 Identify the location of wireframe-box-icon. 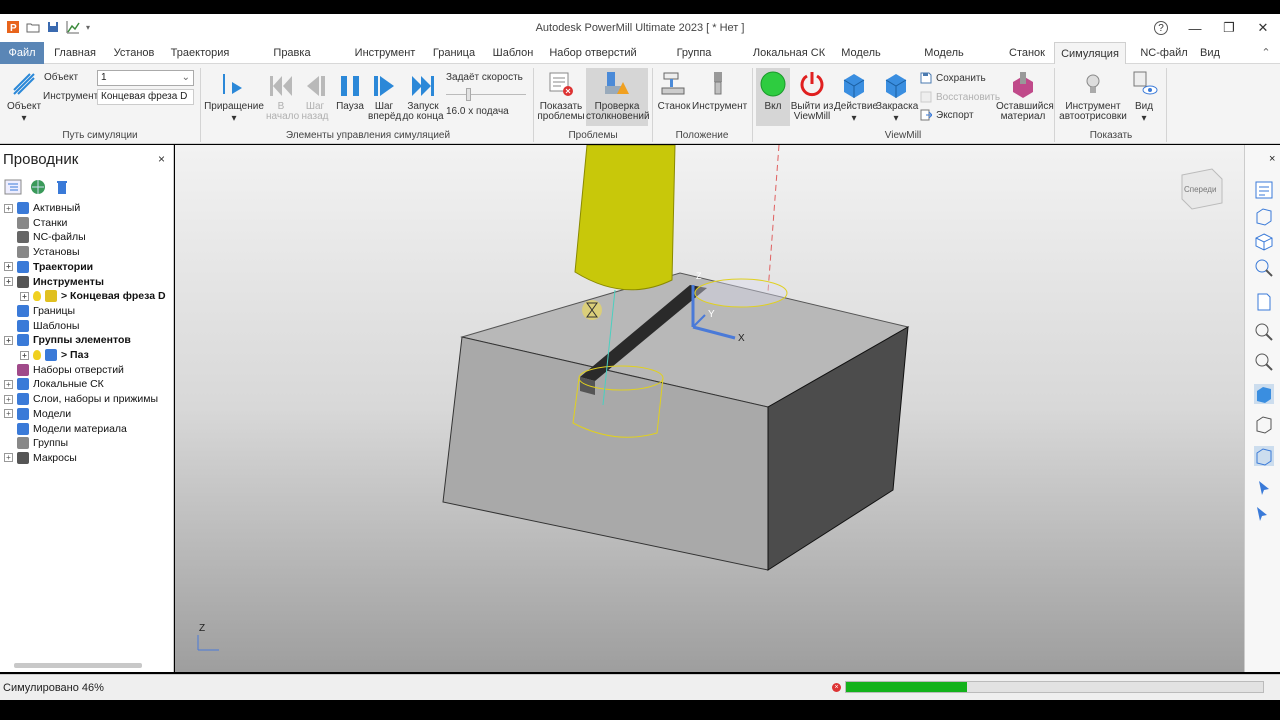
(1264, 216).